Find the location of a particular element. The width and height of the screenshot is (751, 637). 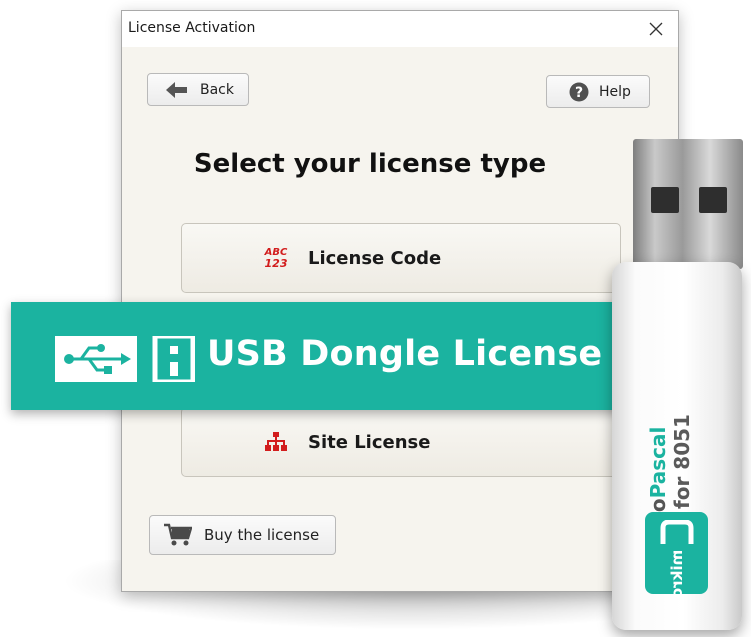

arrow-left-icon is located at coordinates (176, 89).